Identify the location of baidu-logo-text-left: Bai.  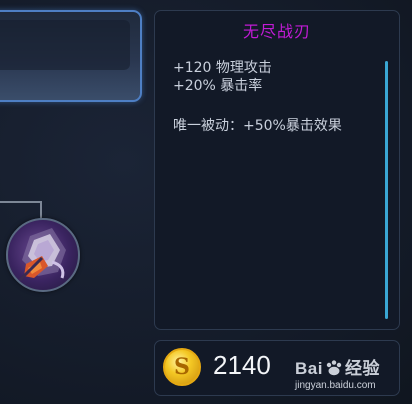
(309, 368).